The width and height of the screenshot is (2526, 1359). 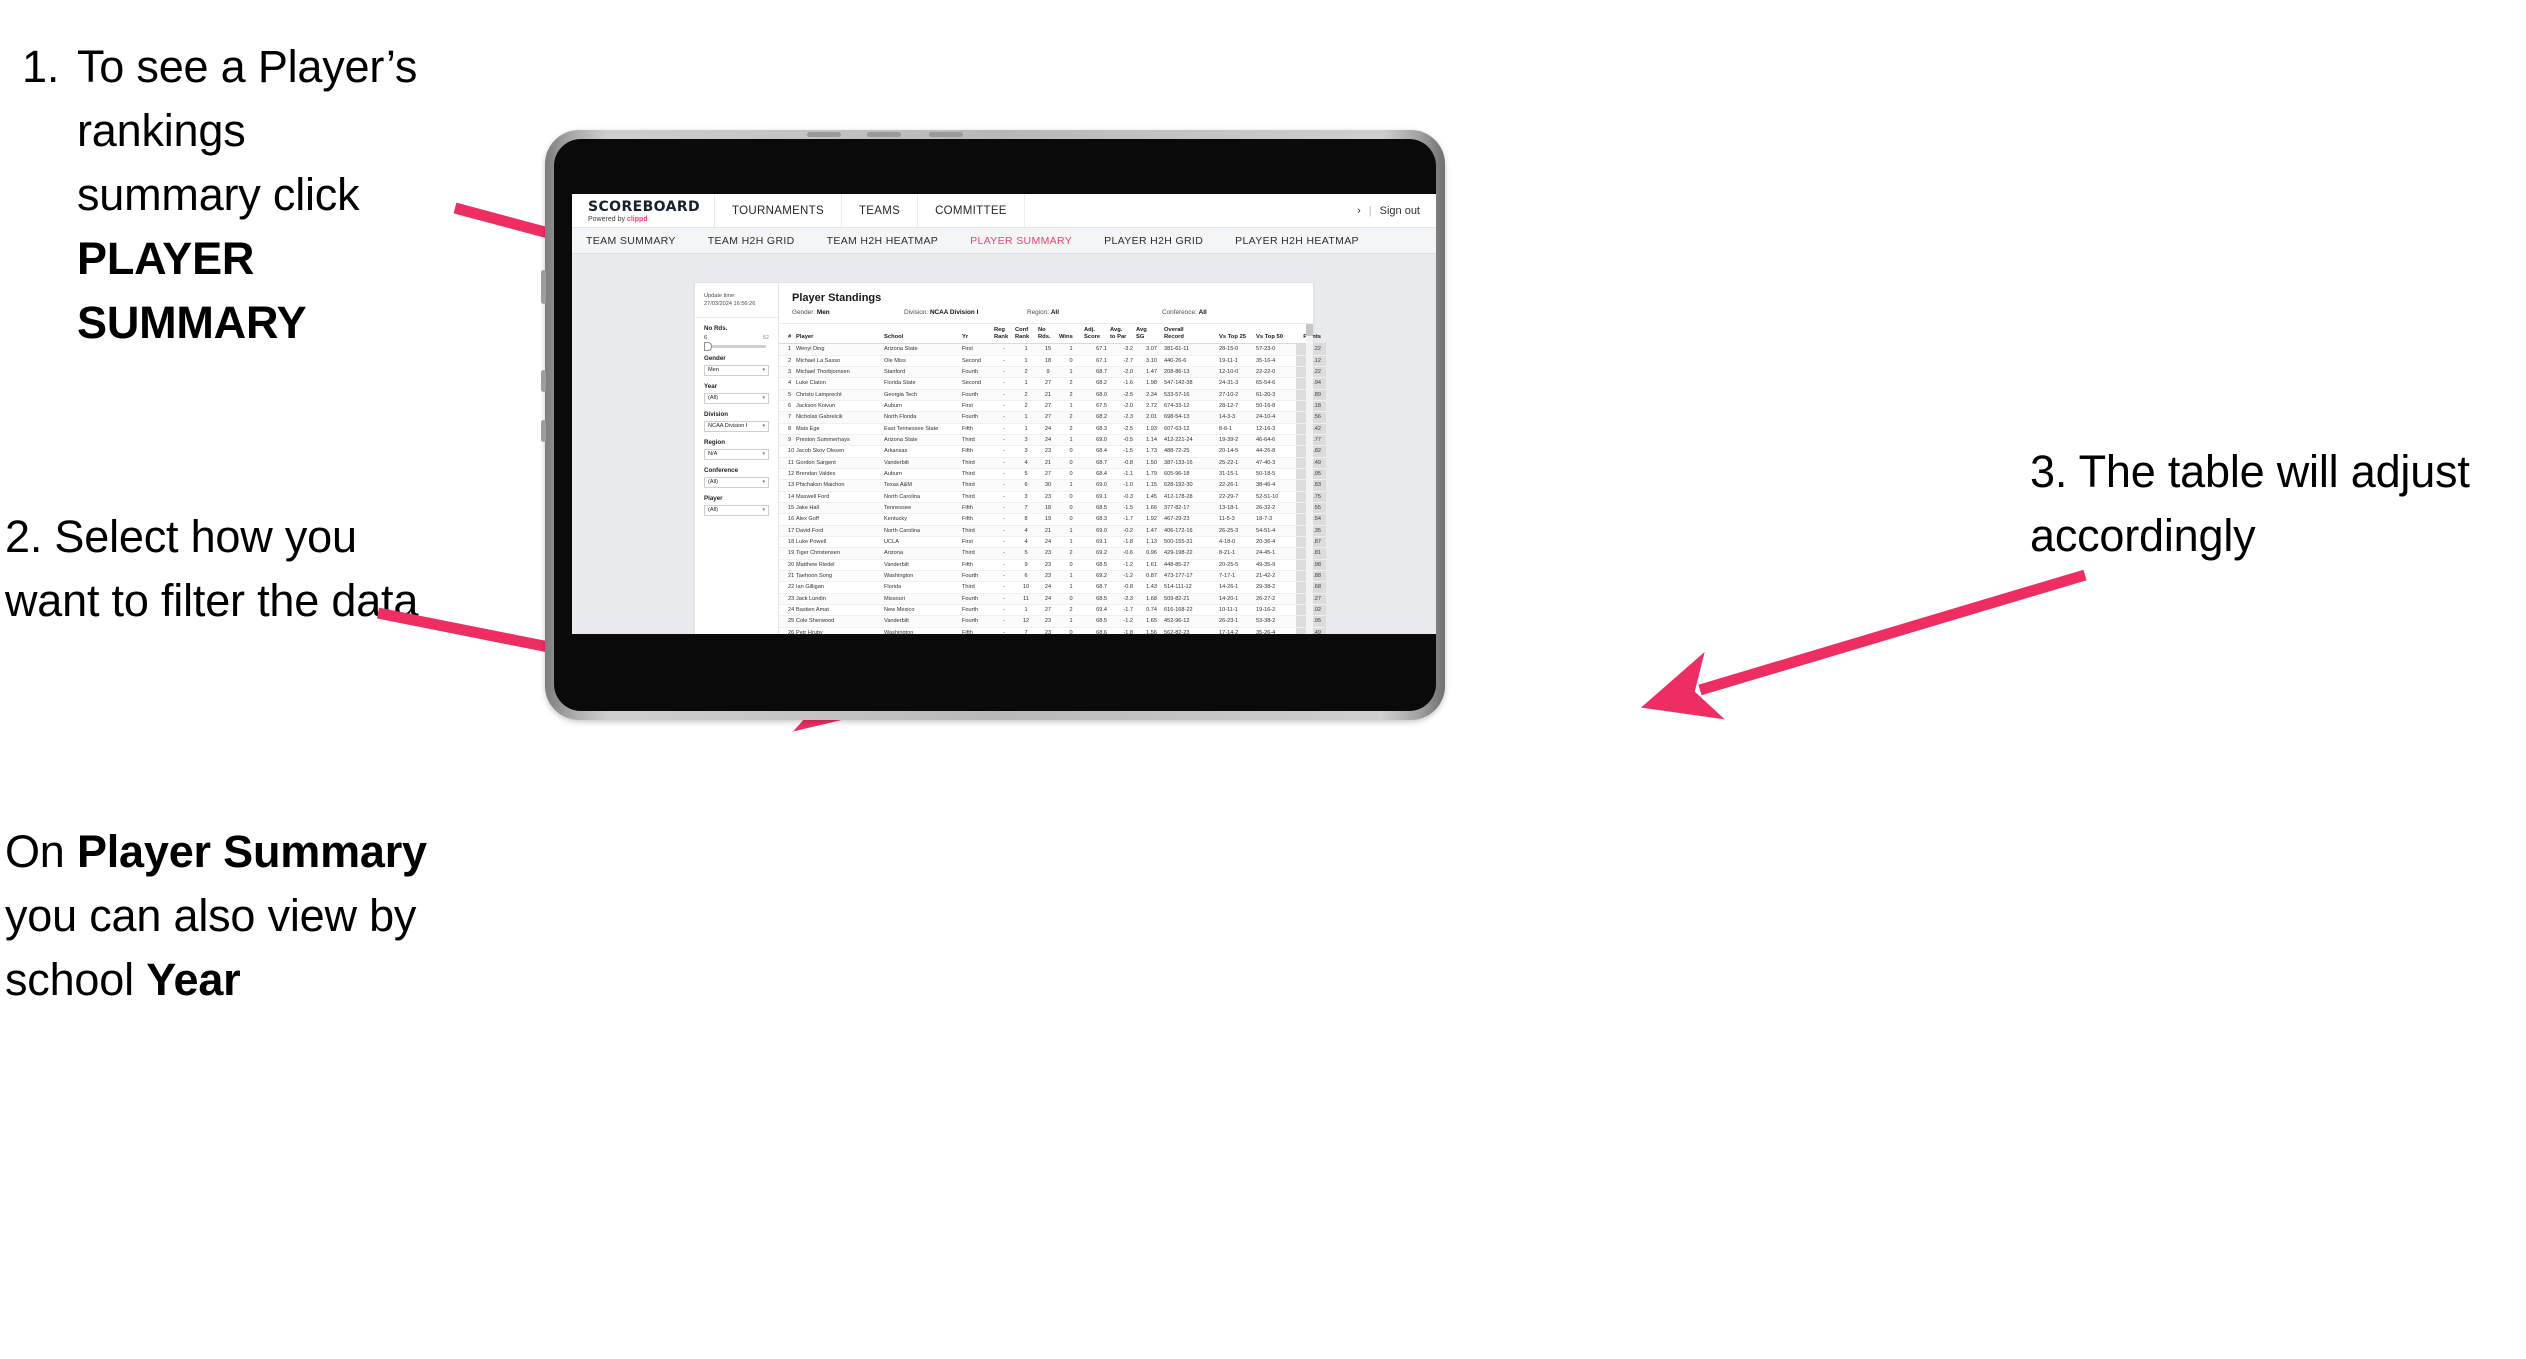 I want to click on tablet-power-button, so click(x=543, y=287).